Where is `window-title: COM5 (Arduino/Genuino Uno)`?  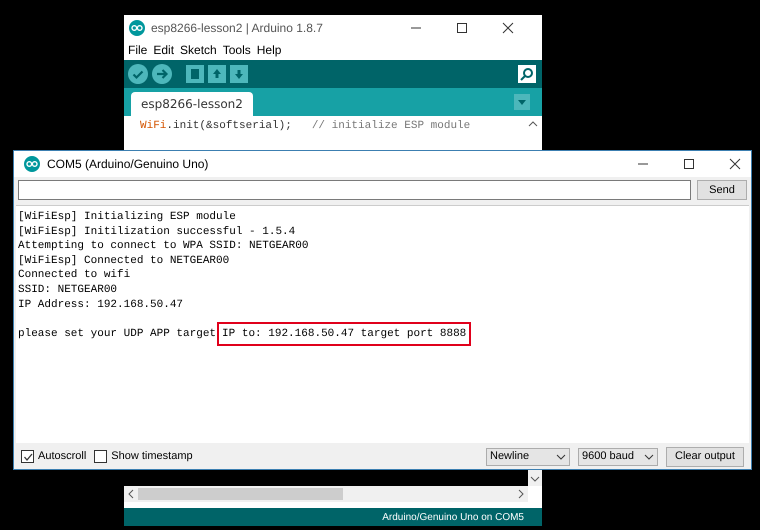 window-title: COM5 (Arduino/Genuino Uno) is located at coordinates (128, 164).